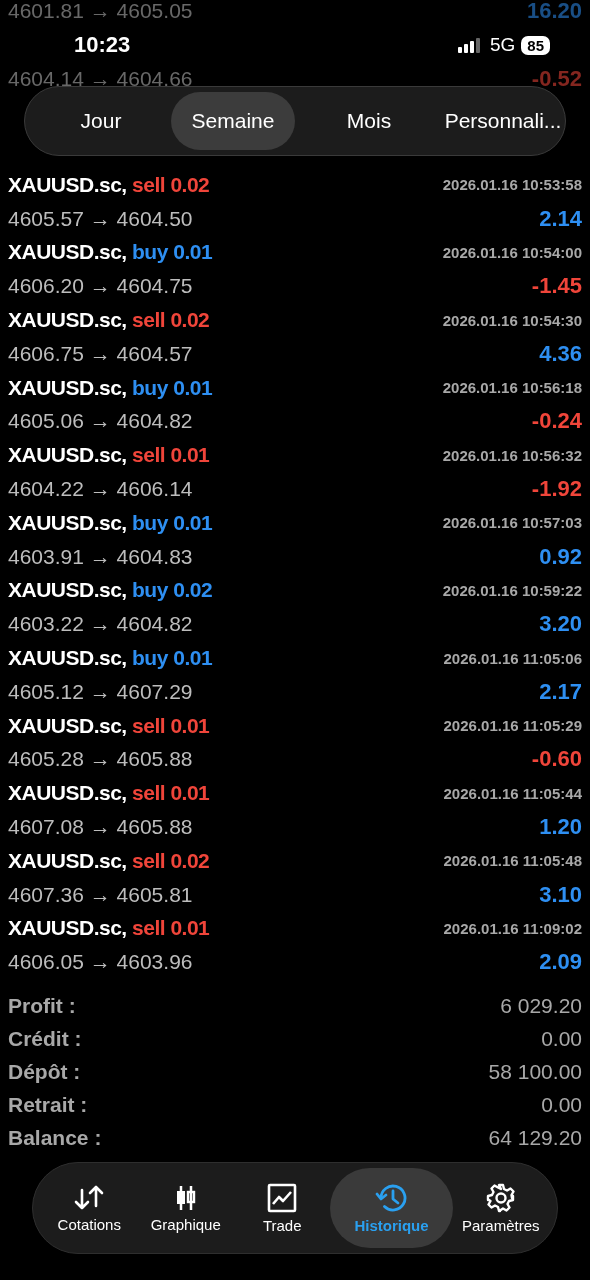 Image resolution: width=590 pixels, height=1280 pixels. I want to click on order-volume: buy 0.02, so click(172, 590).